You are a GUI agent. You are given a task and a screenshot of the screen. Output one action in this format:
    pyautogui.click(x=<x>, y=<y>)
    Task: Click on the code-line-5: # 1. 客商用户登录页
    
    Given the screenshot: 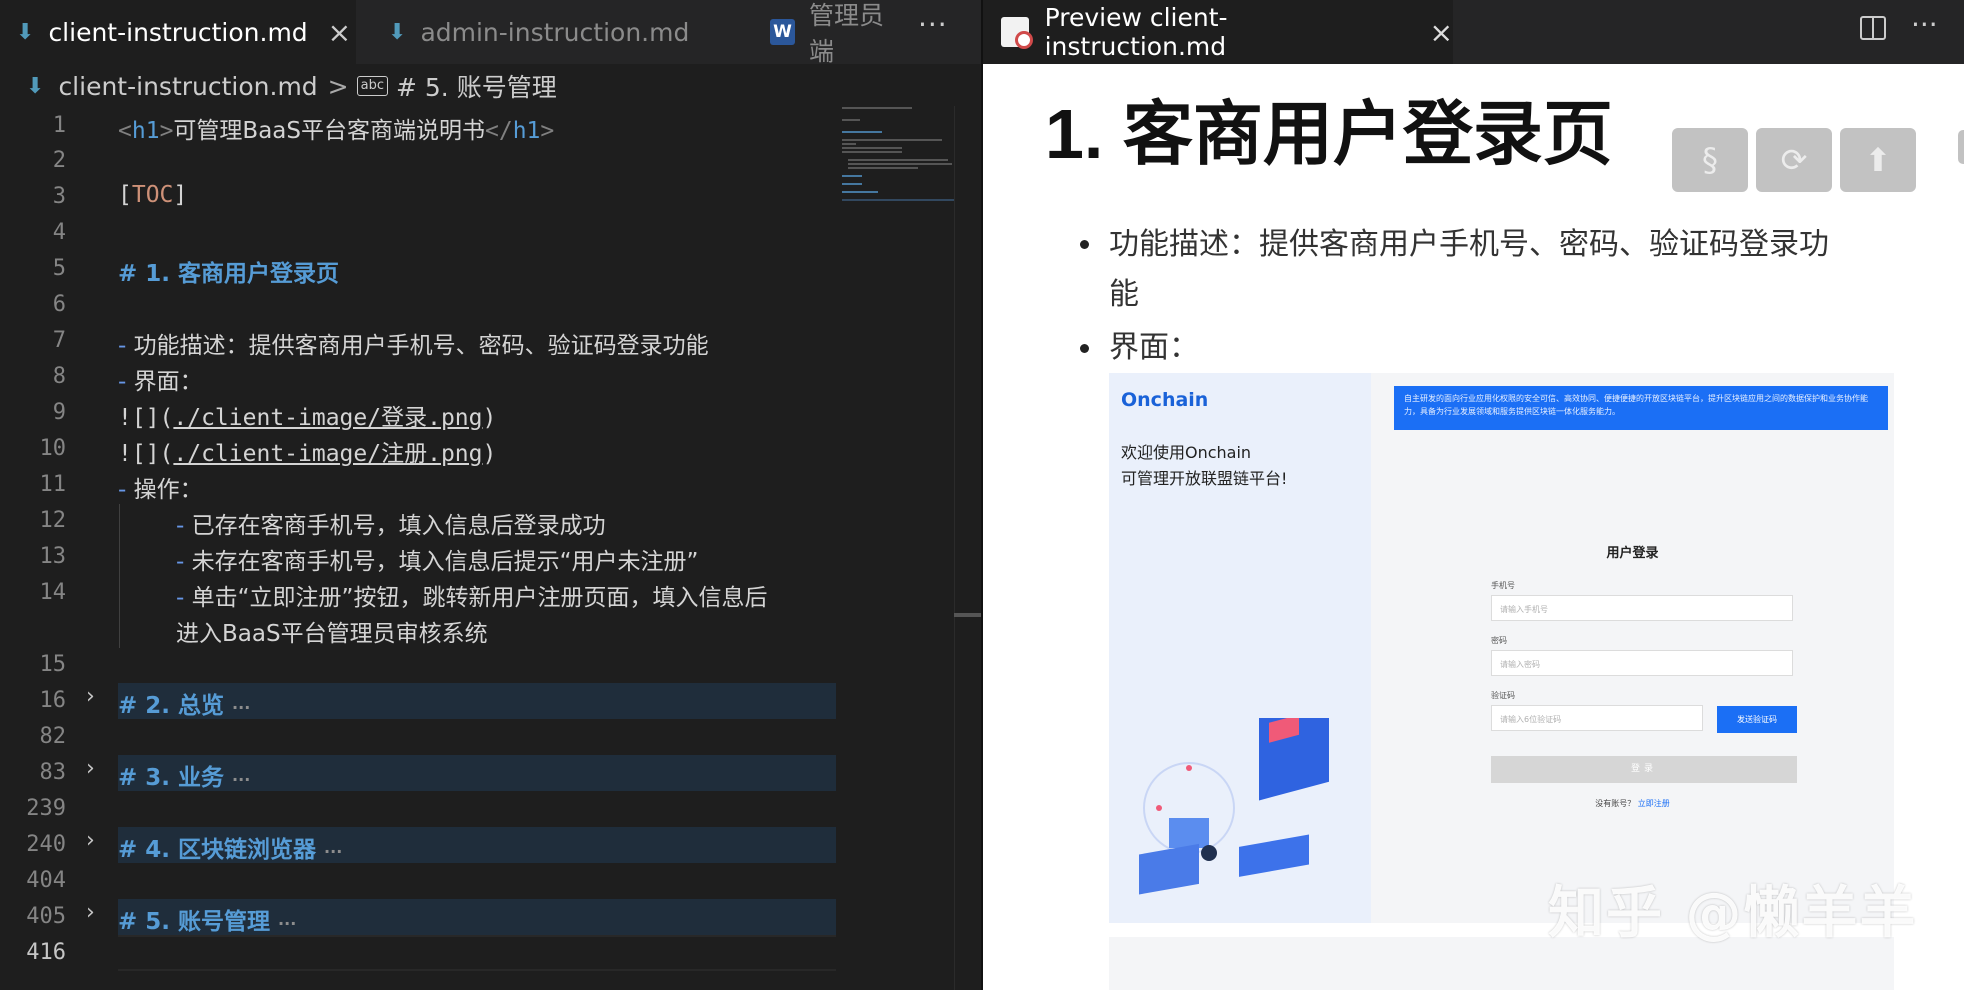 What is the action you would take?
    pyautogui.click(x=228, y=271)
    